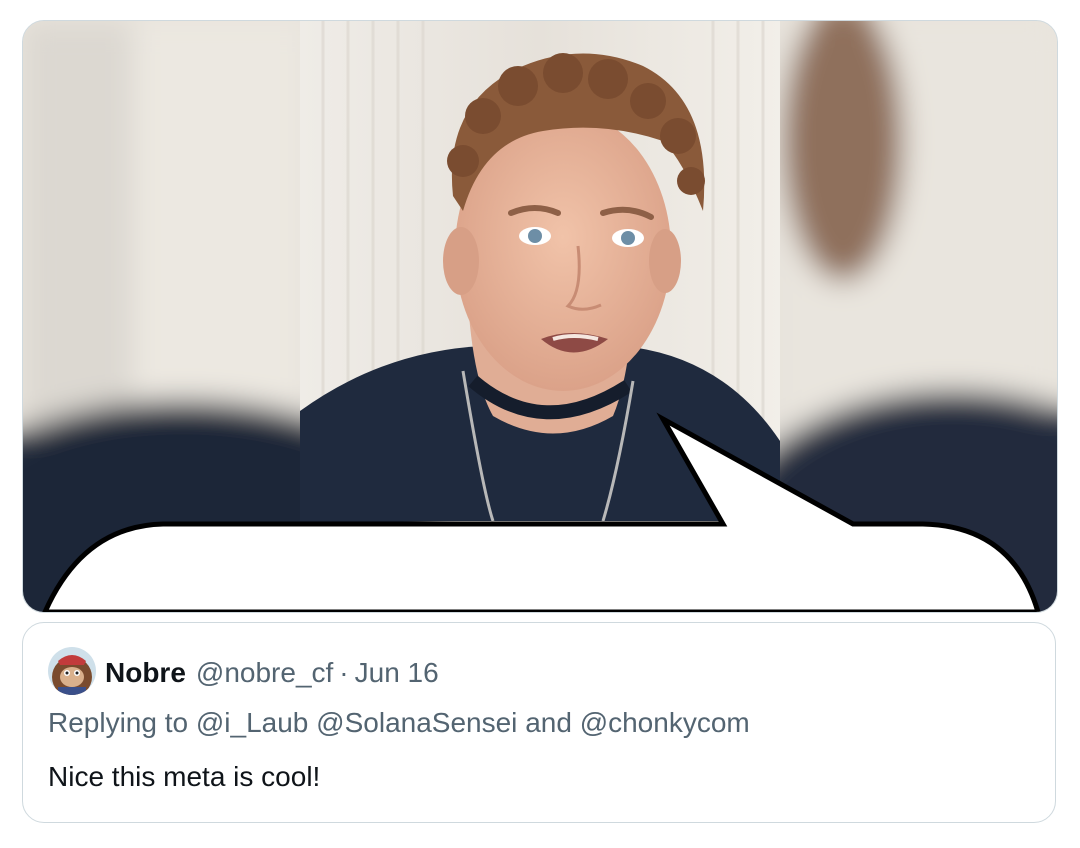 The height and width of the screenshot is (848, 1080). I want to click on tweet-date: Jun 16, so click(397, 673).